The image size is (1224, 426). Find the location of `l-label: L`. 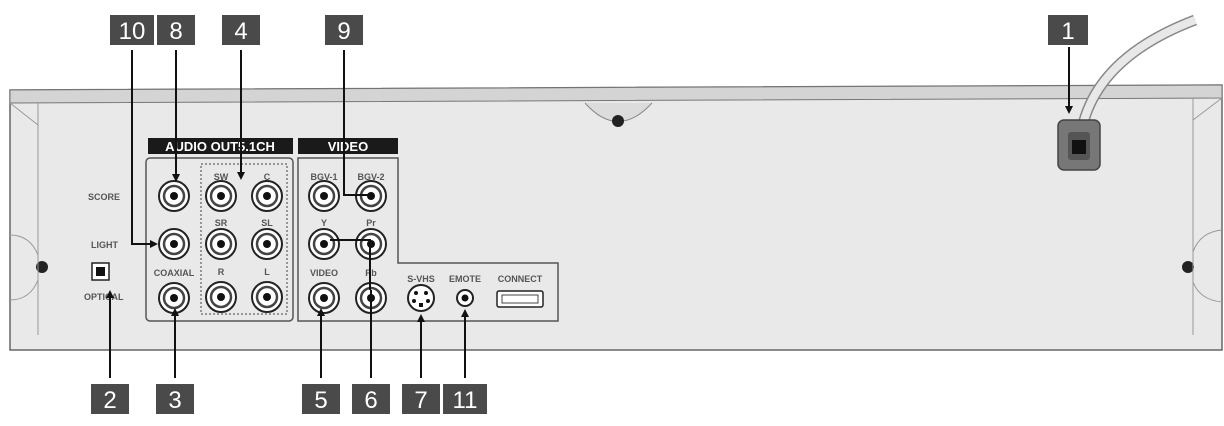

l-label: L is located at coordinates (267, 272).